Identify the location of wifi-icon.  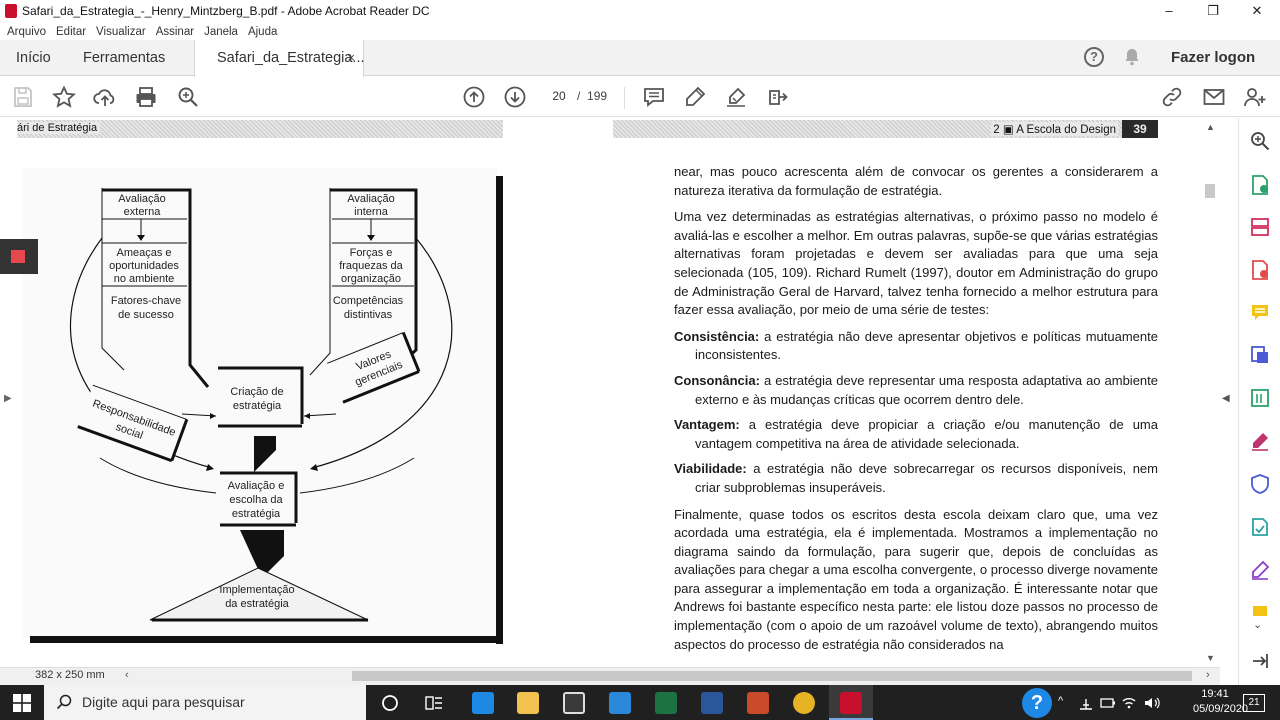
(1129, 703).